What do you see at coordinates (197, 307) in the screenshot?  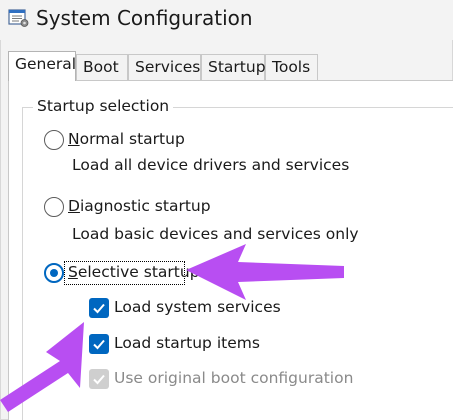 I see `load-system-services-label: Load system services` at bounding box center [197, 307].